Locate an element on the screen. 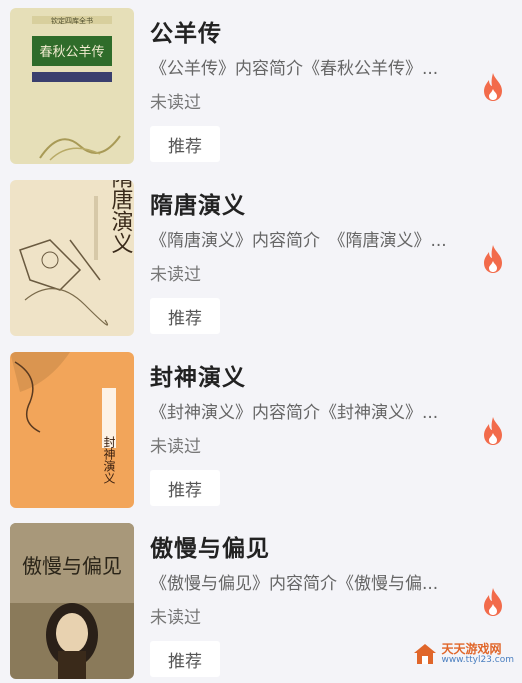 This screenshot has width=522, height=683. book-title: 封神演义 is located at coordinates (198, 375).